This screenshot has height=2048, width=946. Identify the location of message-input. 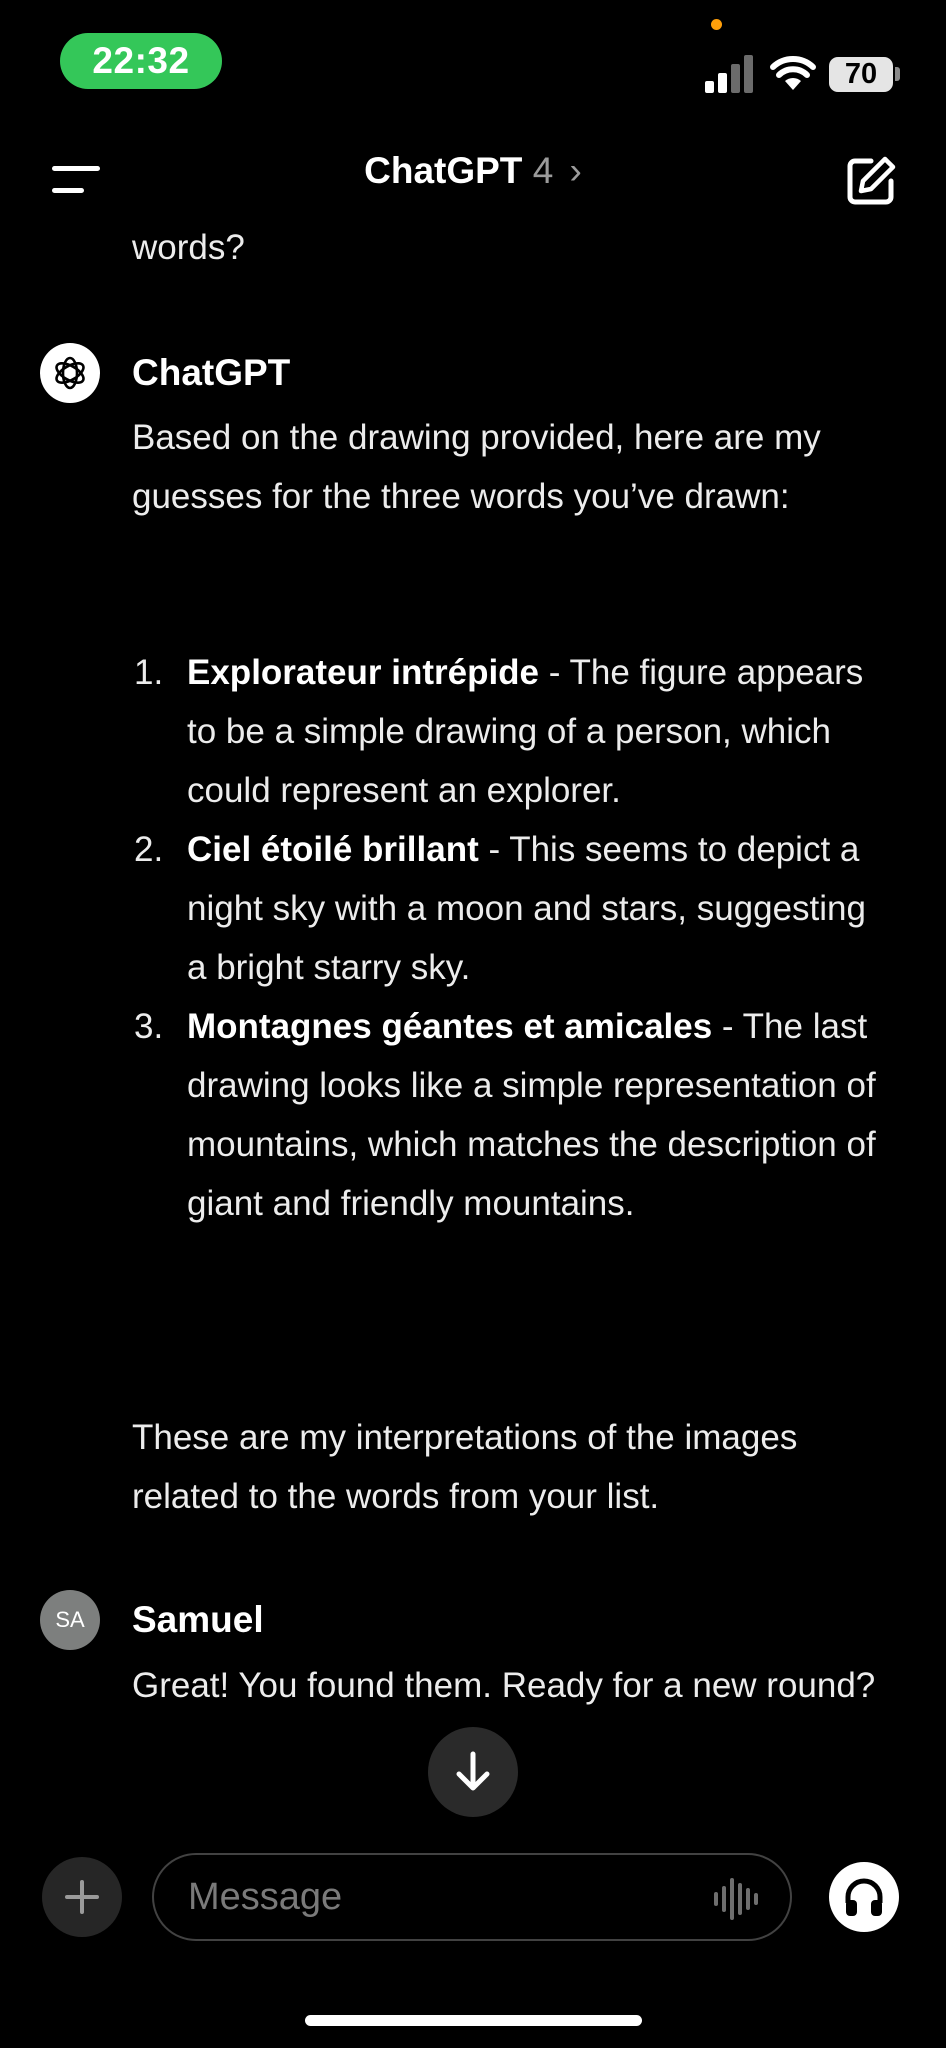
(438, 1897).